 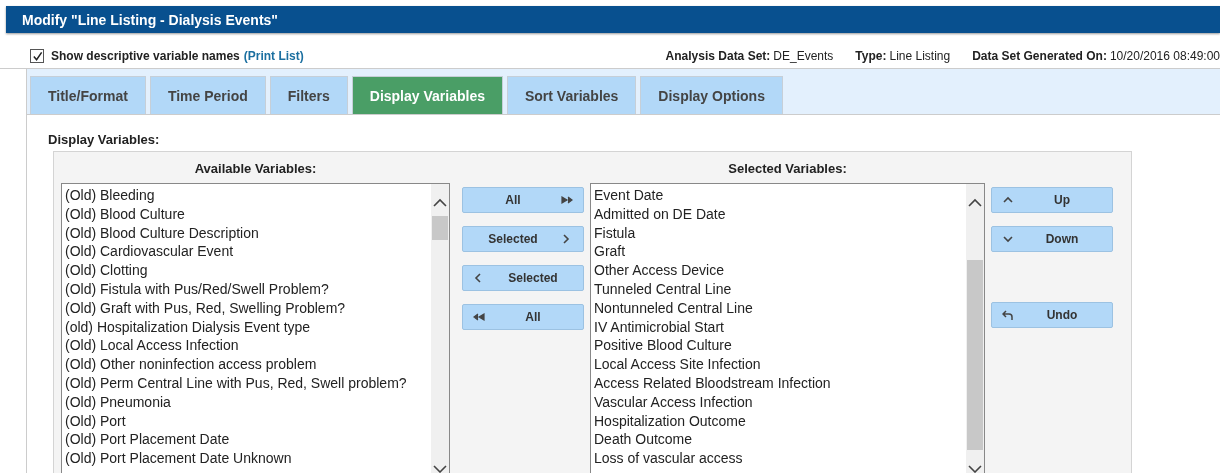 What do you see at coordinates (567, 200) in the screenshot?
I see `double-arrow-right-icon` at bounding box center [567, 200].